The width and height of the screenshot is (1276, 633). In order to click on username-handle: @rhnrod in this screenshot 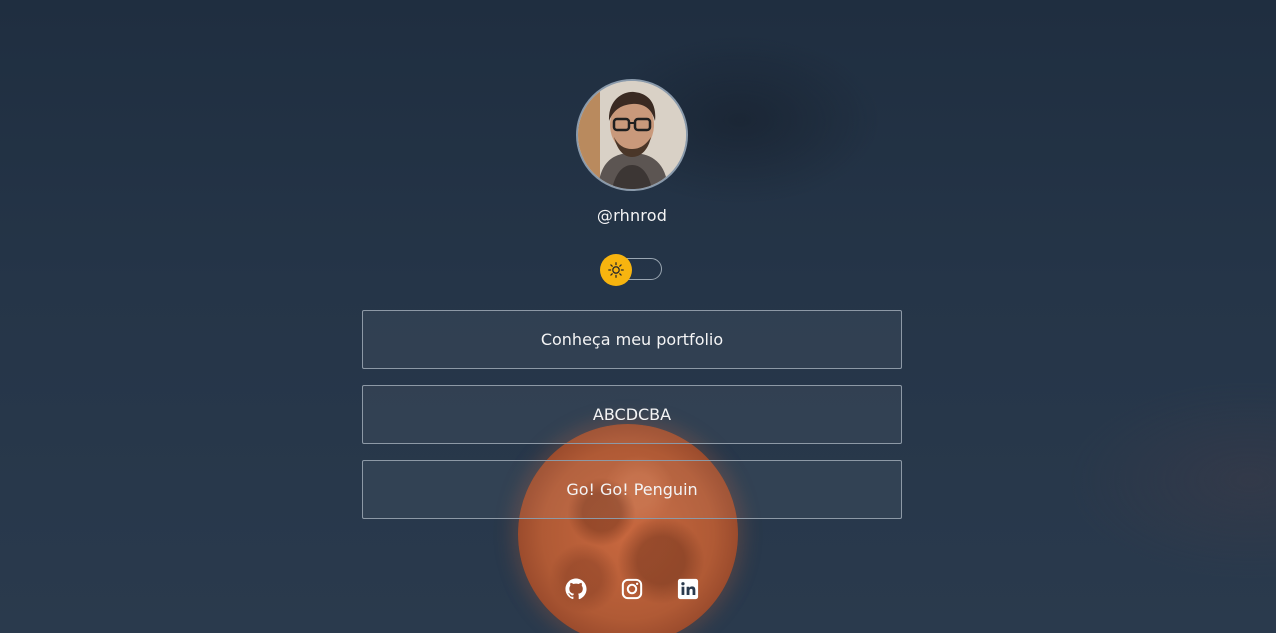, I will do `click(632, 215)`.